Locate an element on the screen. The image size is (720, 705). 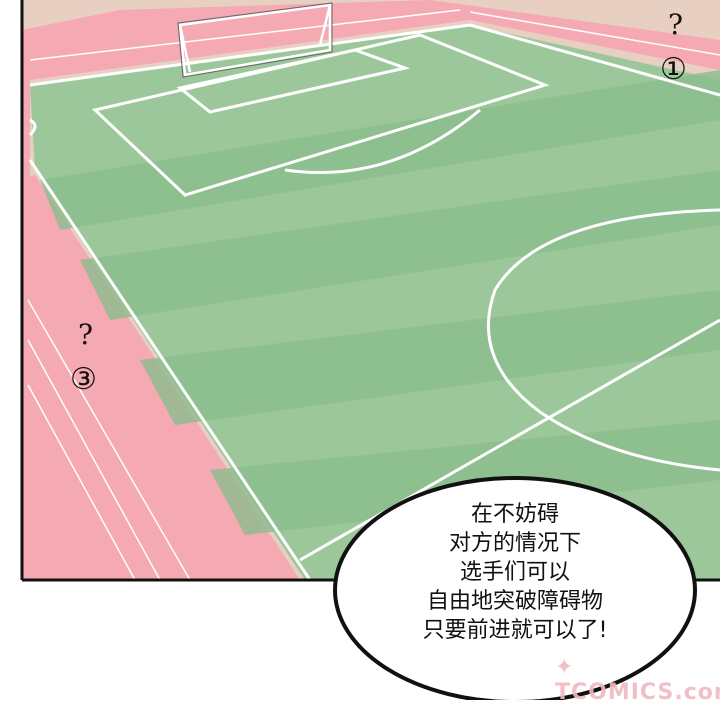
bubble-line: 选手们可以 is located at coordinates (514, 572).